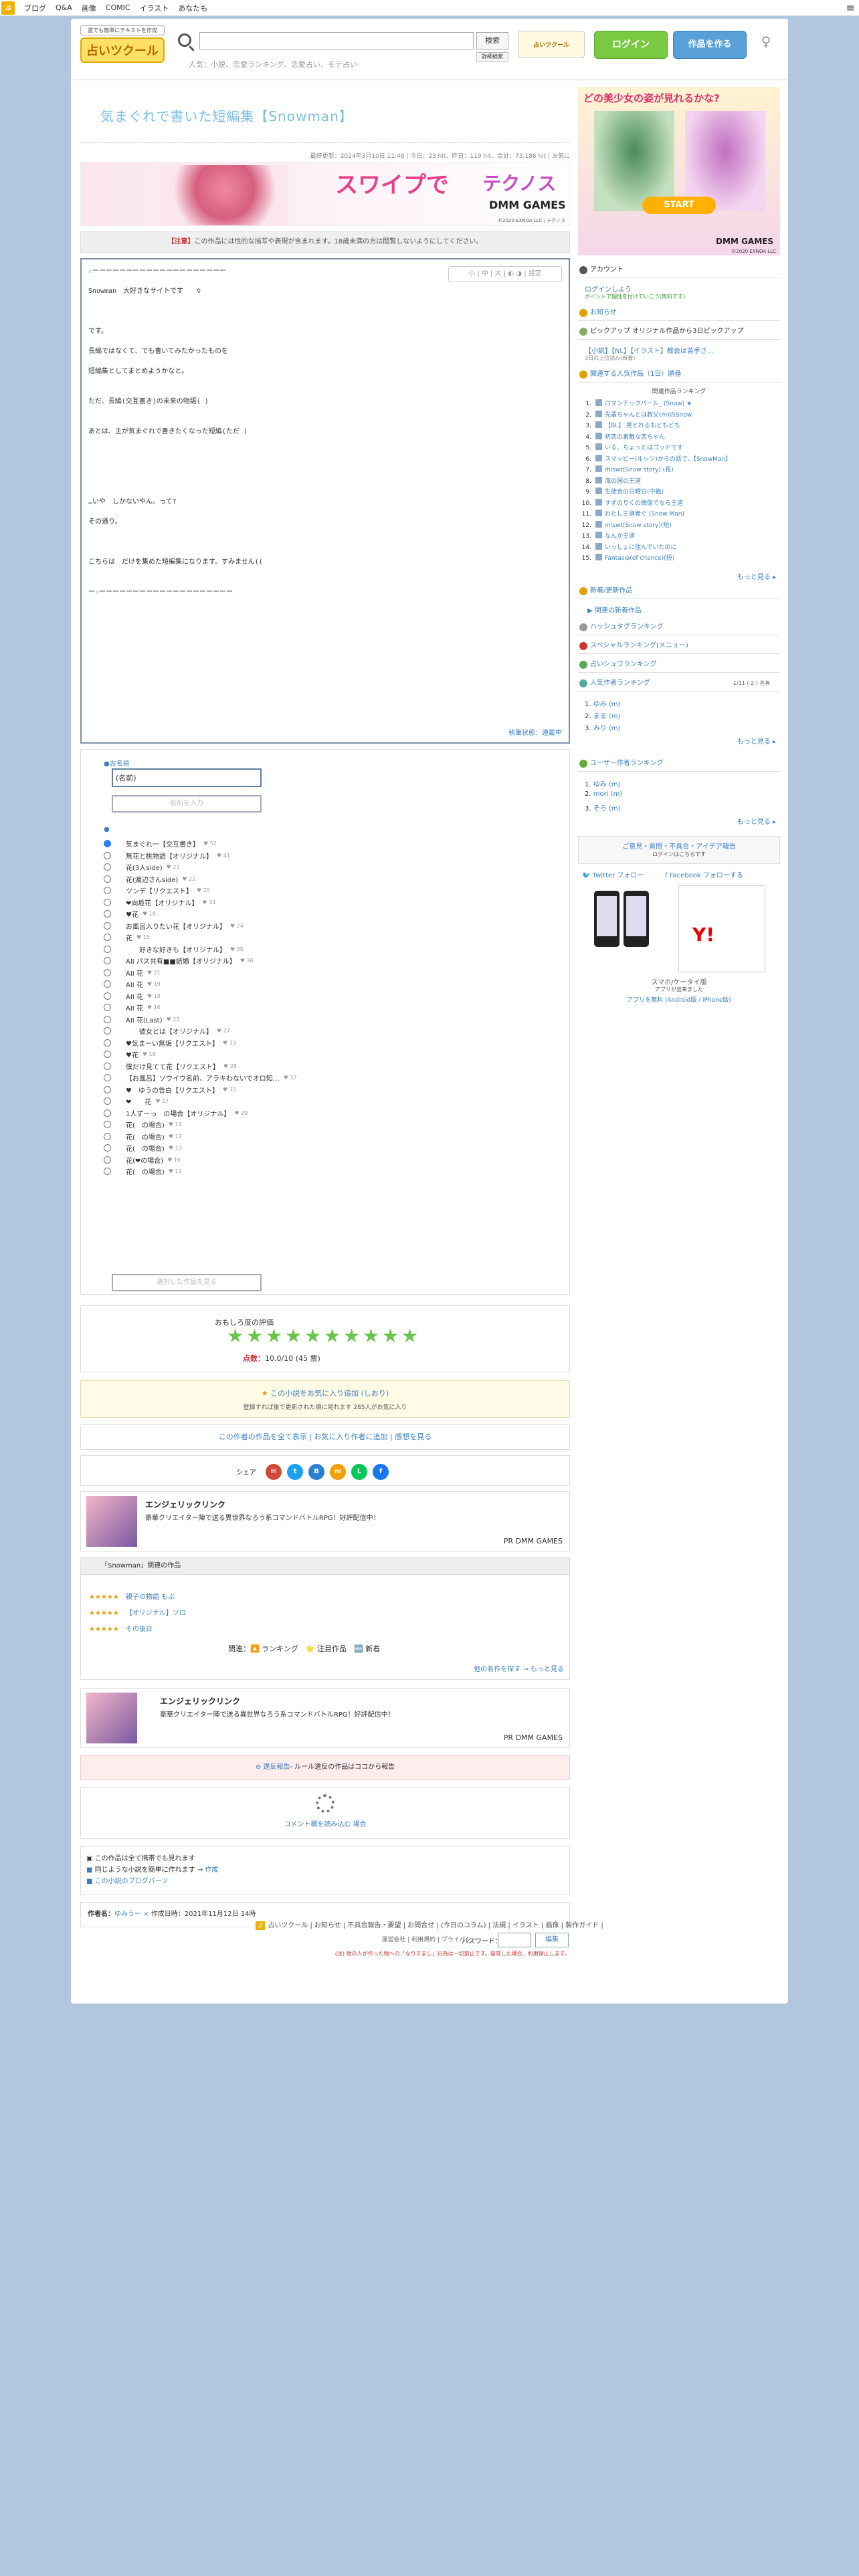 This screenshot has height=2576, width=859. Describe the element at coordinates (678, 437) in the screenshot. I see `ranking-item: 4. 初恋の素敵な恋ちゃん` at that location.